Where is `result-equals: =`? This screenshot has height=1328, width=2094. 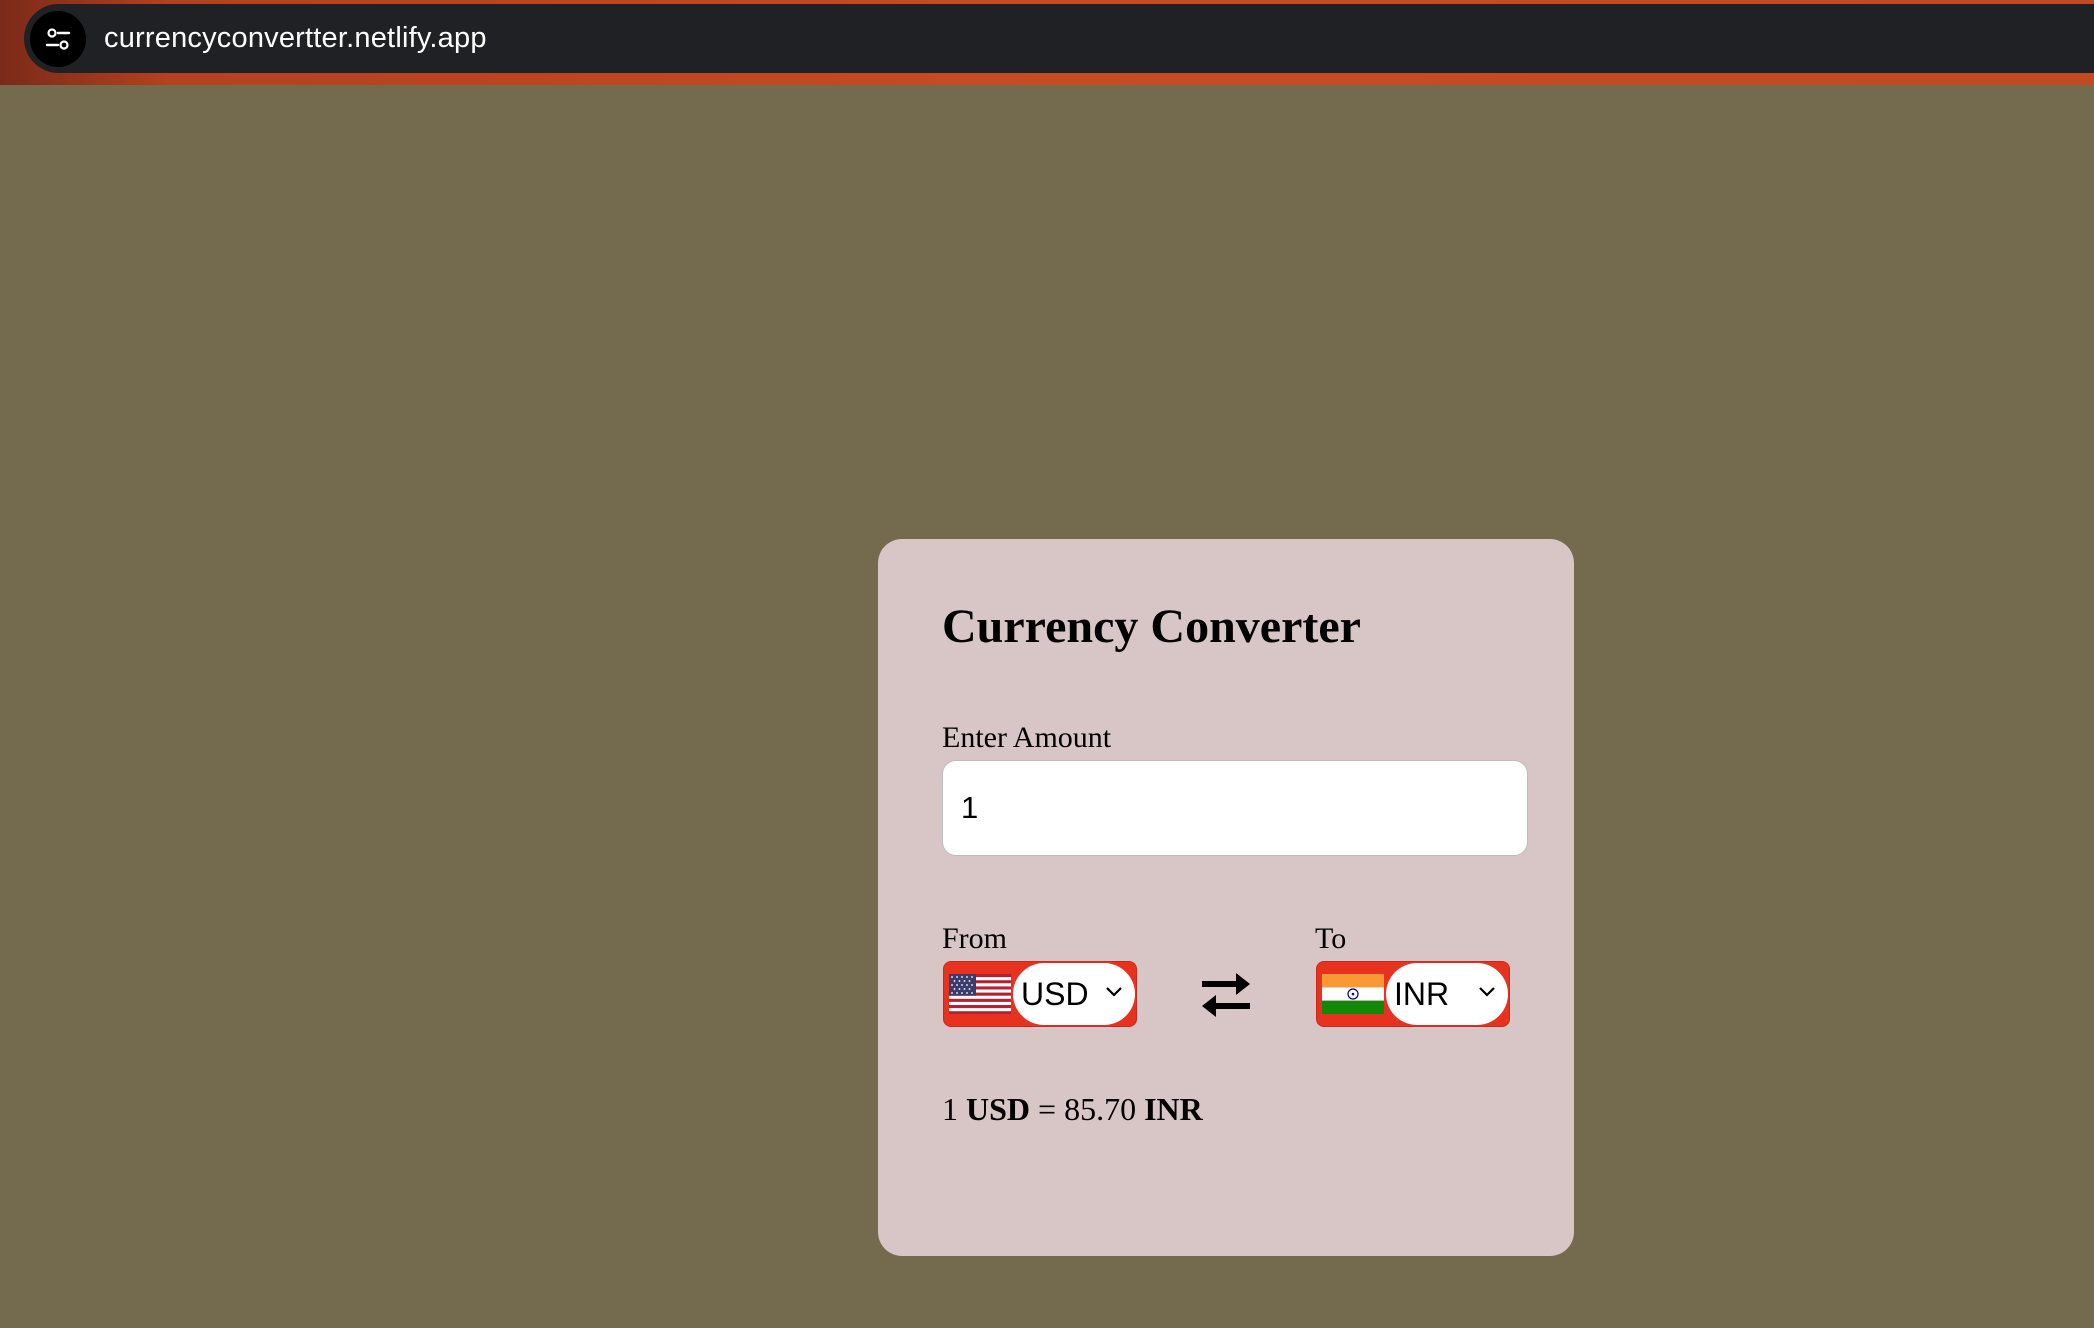 result-equals: = is located at coordinates (1047, 1109).